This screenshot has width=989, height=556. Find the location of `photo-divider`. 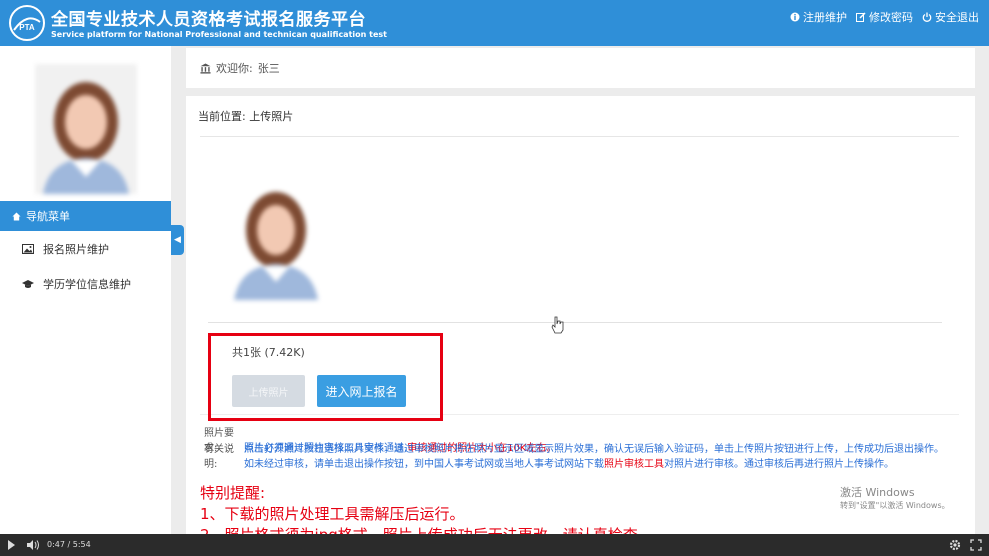

photo-divider is located at coordinates (575, 322).